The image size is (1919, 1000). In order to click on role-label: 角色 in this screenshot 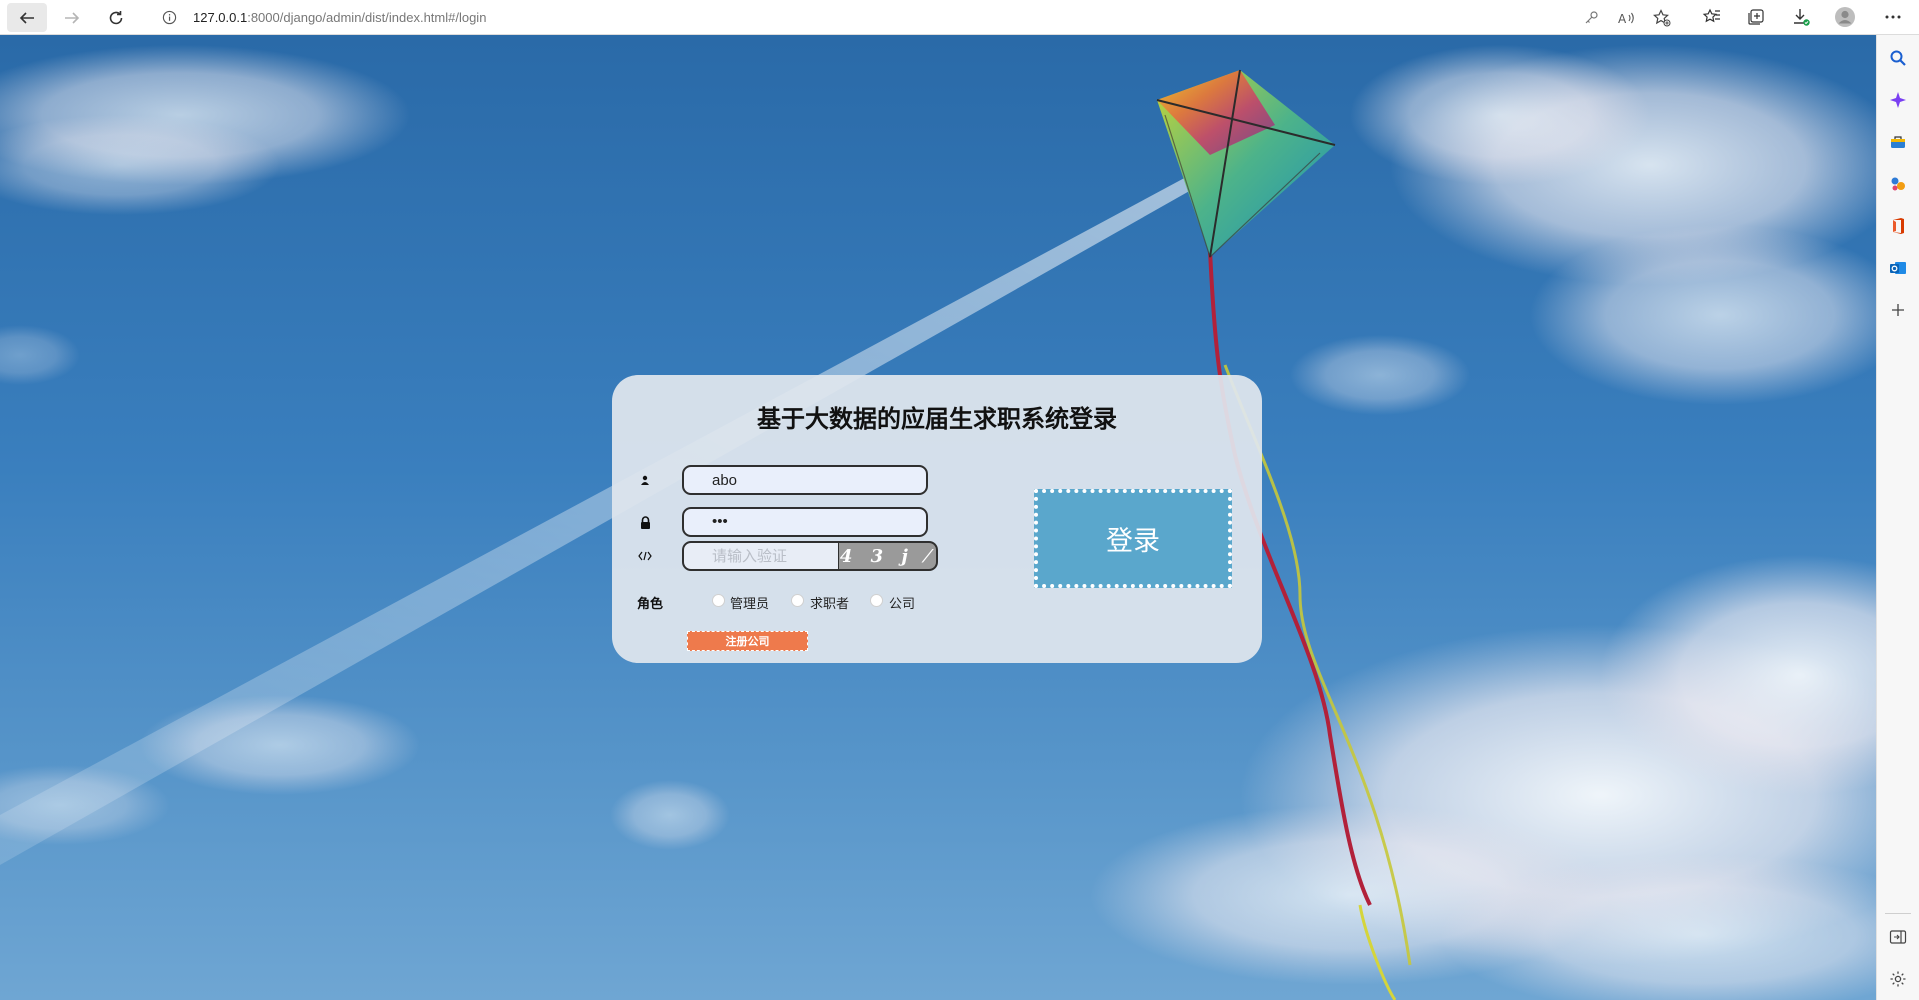, I will do `click(650, 603)`.